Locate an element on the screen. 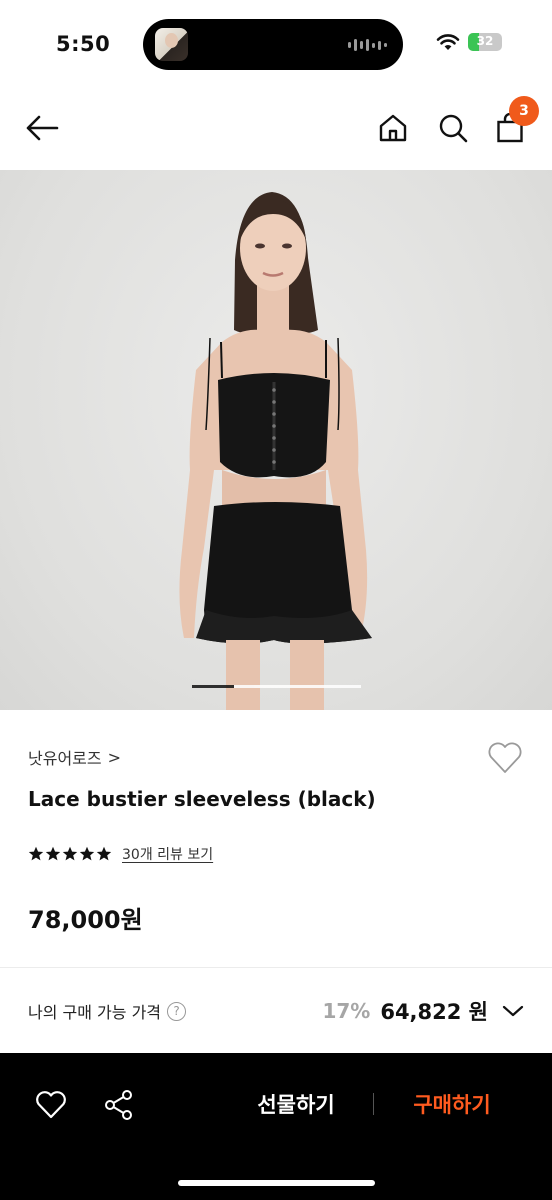 The image size is (552, 1200). share-button is located at coordinates (119, 1105).